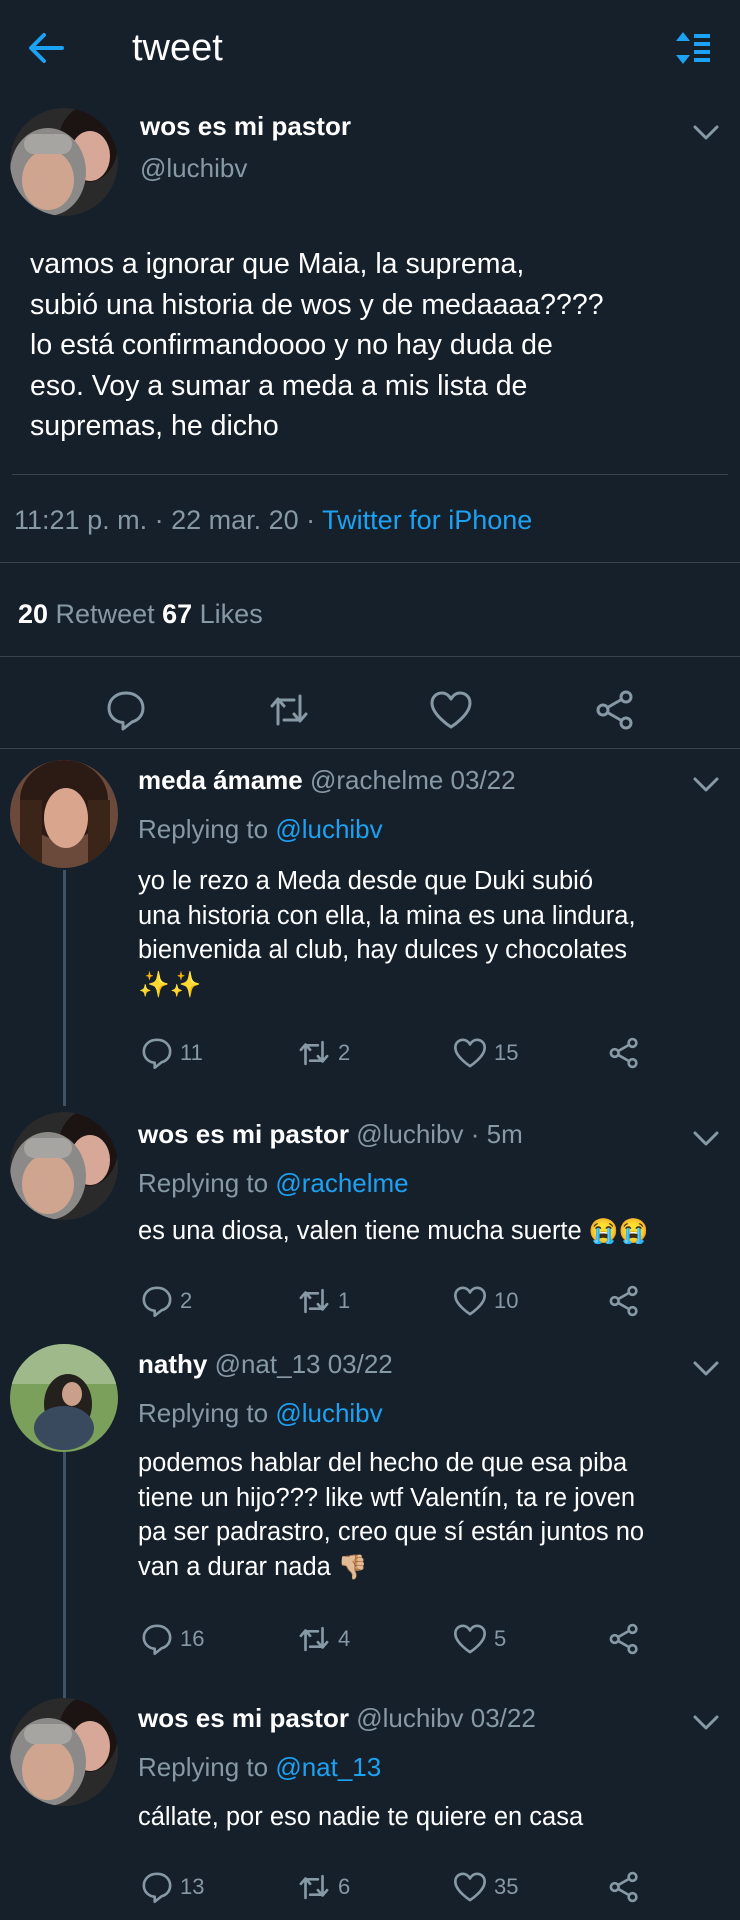 The width and height of the screenshot is (740, 1920). I want to click on like-count: 15, so click(506, 1052).